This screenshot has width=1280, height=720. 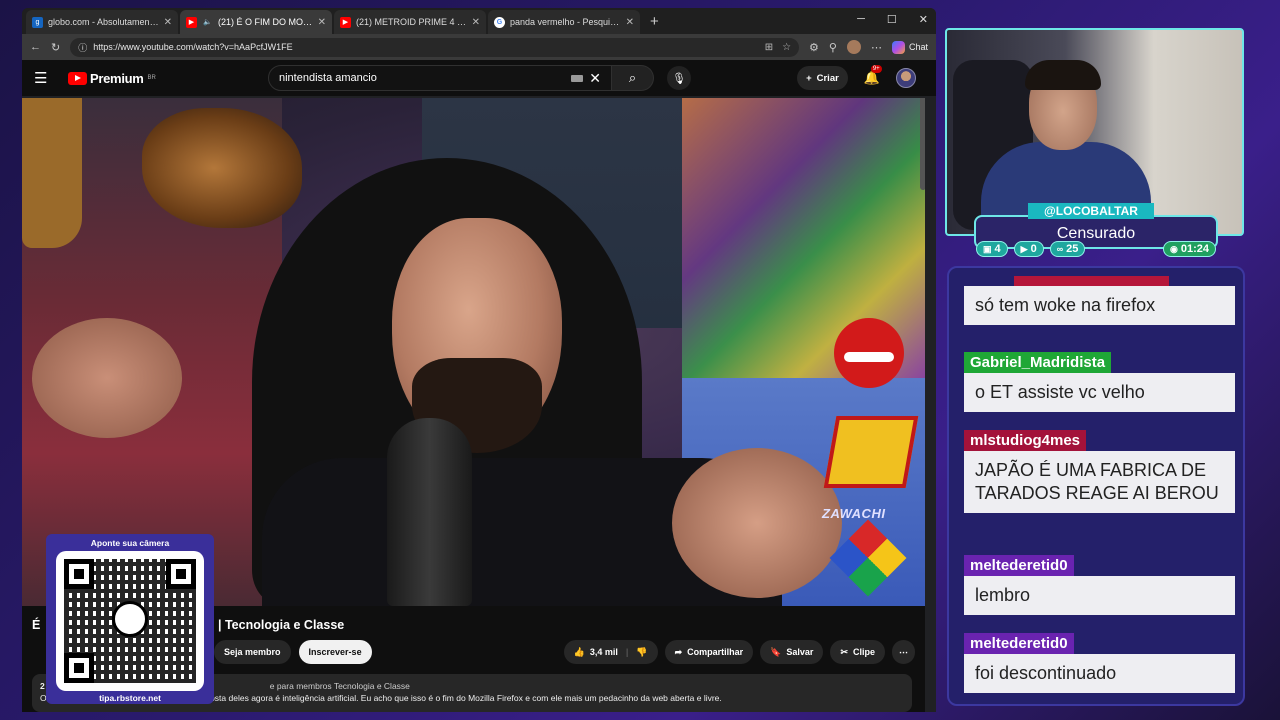 I want to click on back-icon: ←, so click(x=35, y=47).